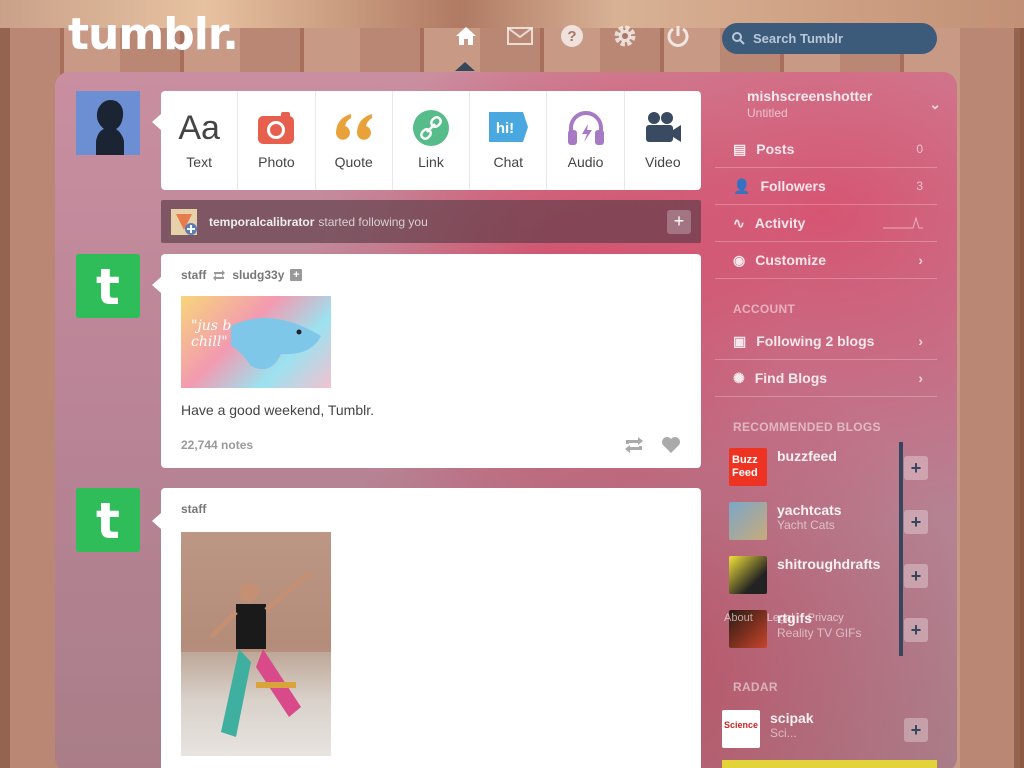  I want to click on post-audio-button: Audio, so click(586, 140).